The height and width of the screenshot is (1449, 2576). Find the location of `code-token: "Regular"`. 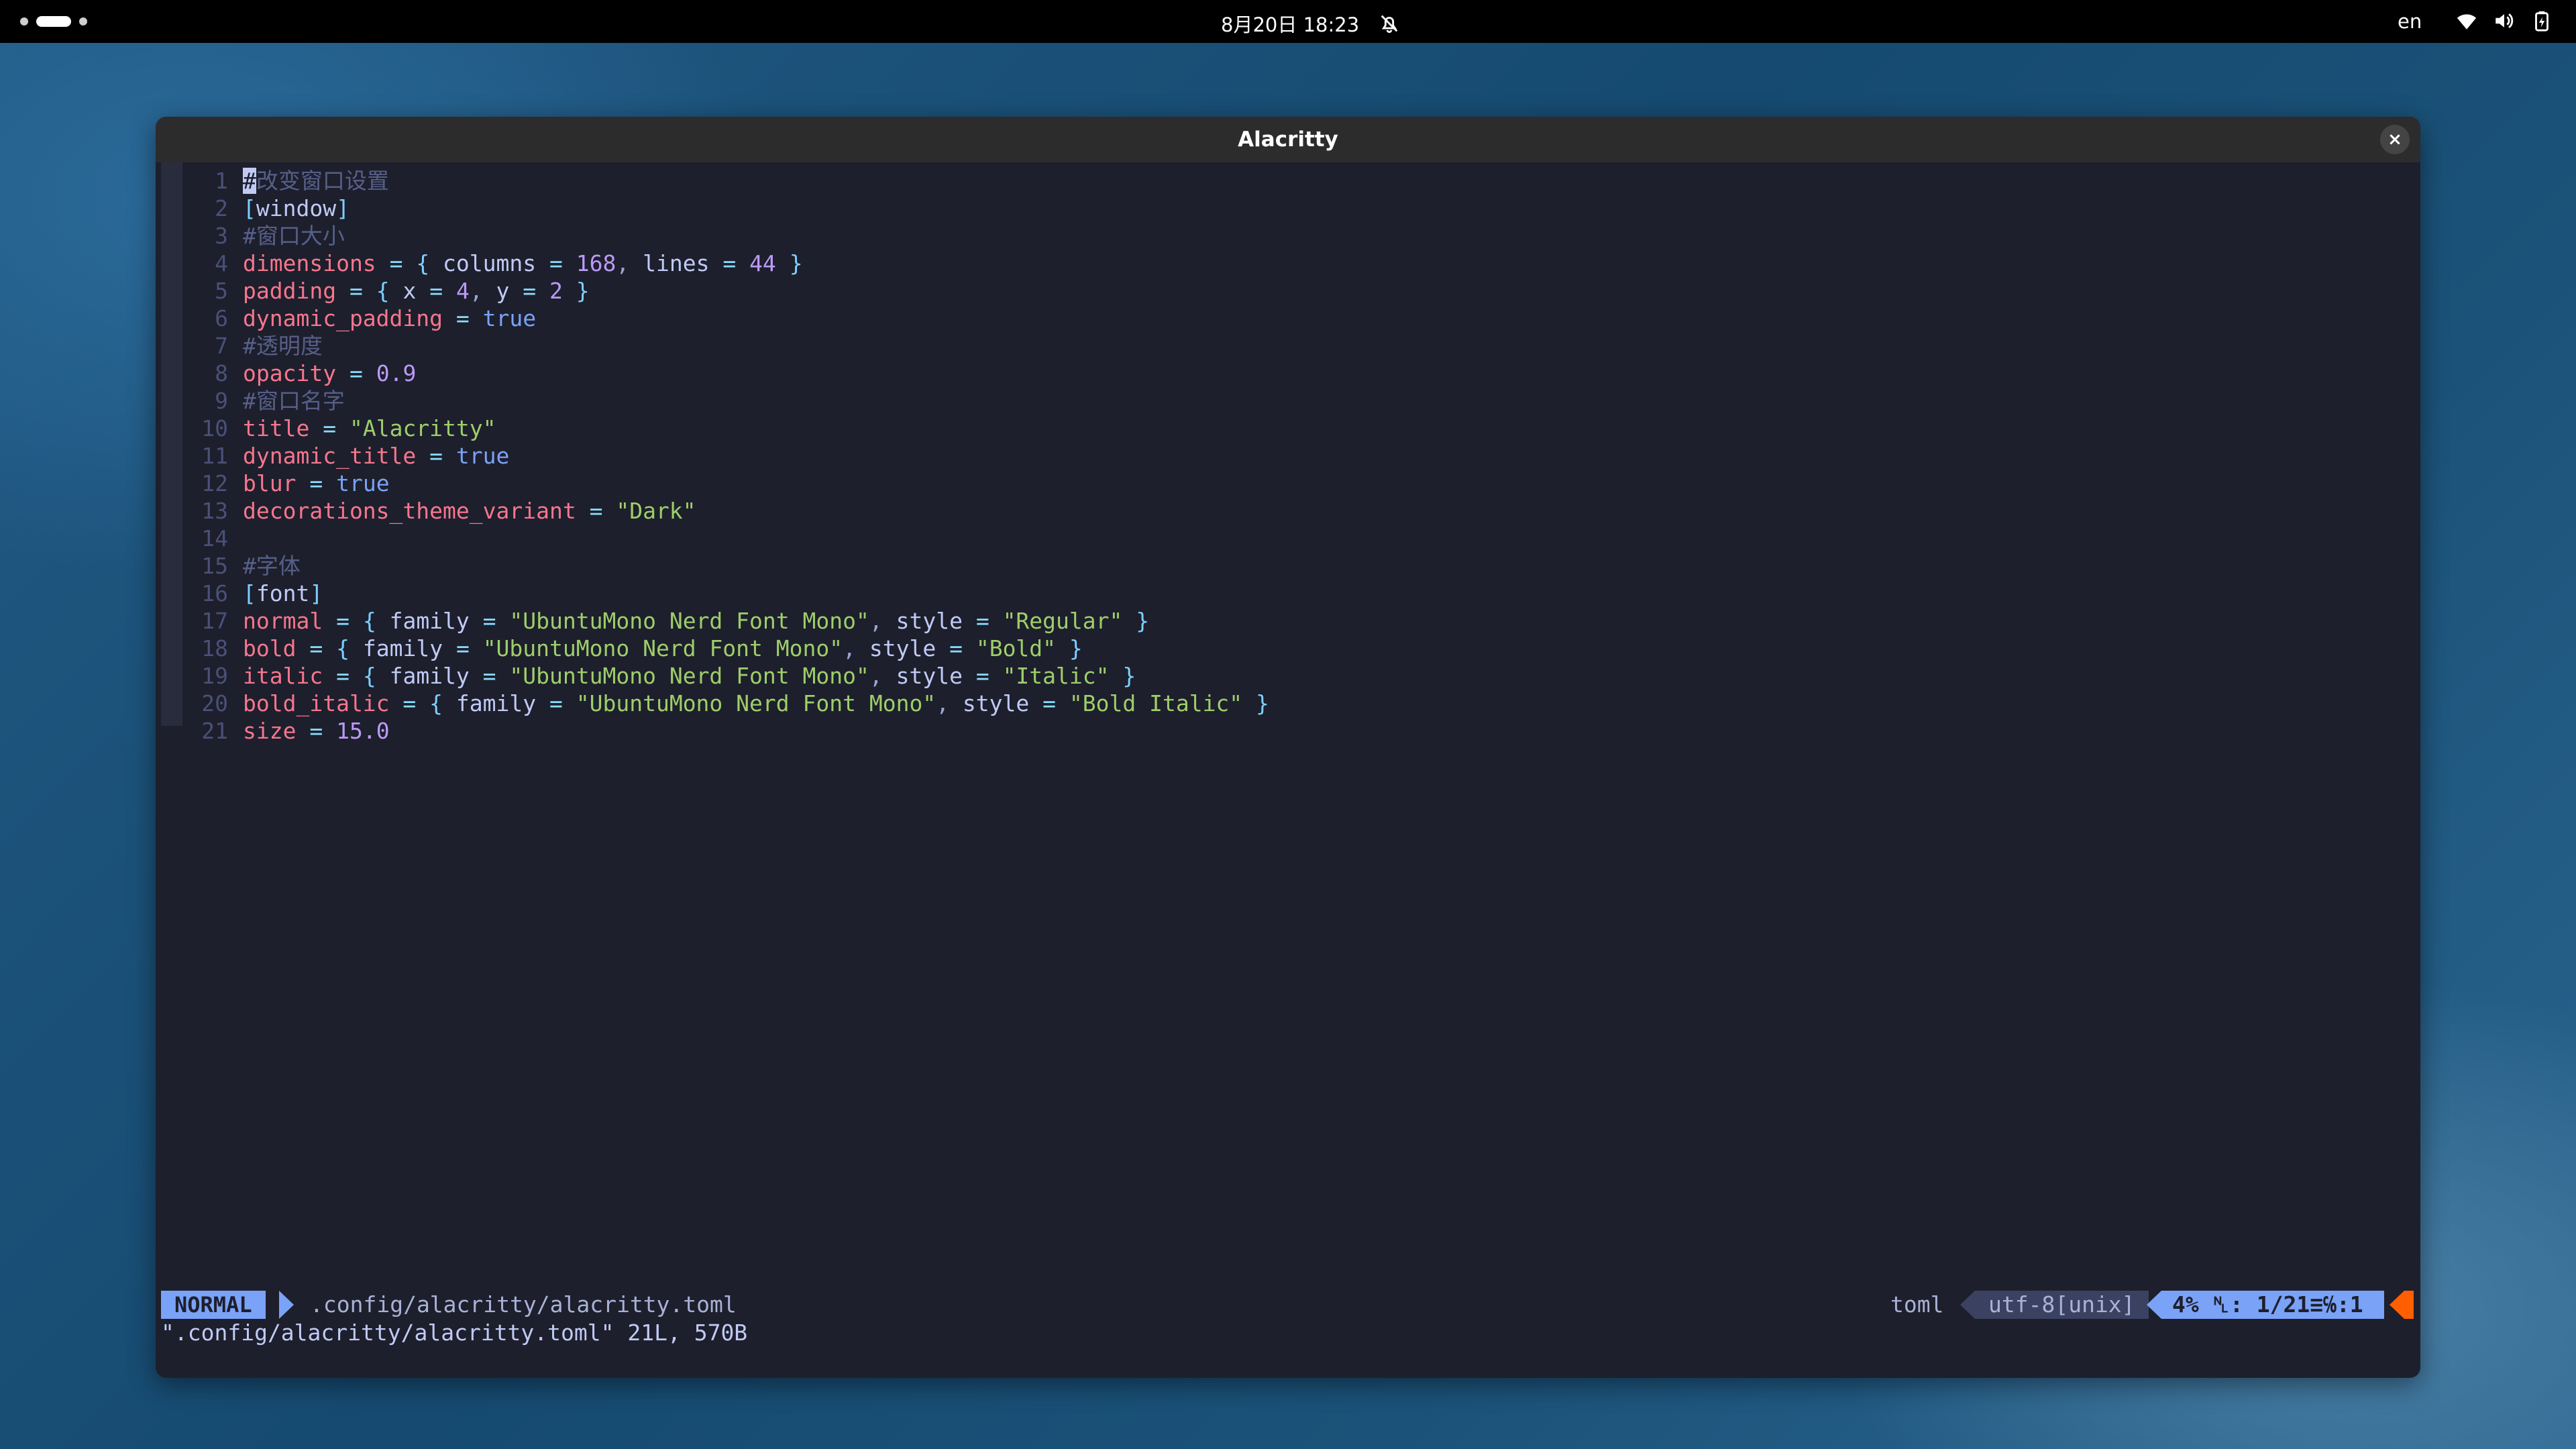

code-token: "Regular" is located at coordinates (1062, 621).